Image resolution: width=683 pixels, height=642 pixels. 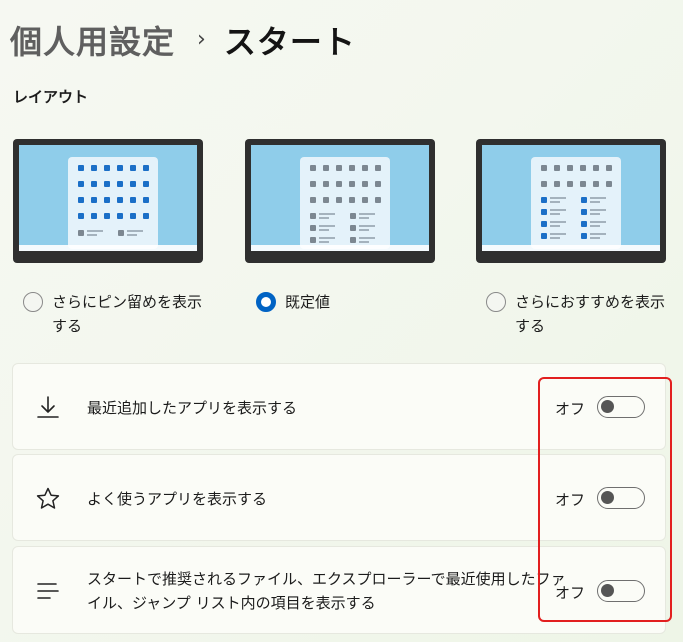 I want to click on chevron-right-icon: ›, so click(x=201, y=39).